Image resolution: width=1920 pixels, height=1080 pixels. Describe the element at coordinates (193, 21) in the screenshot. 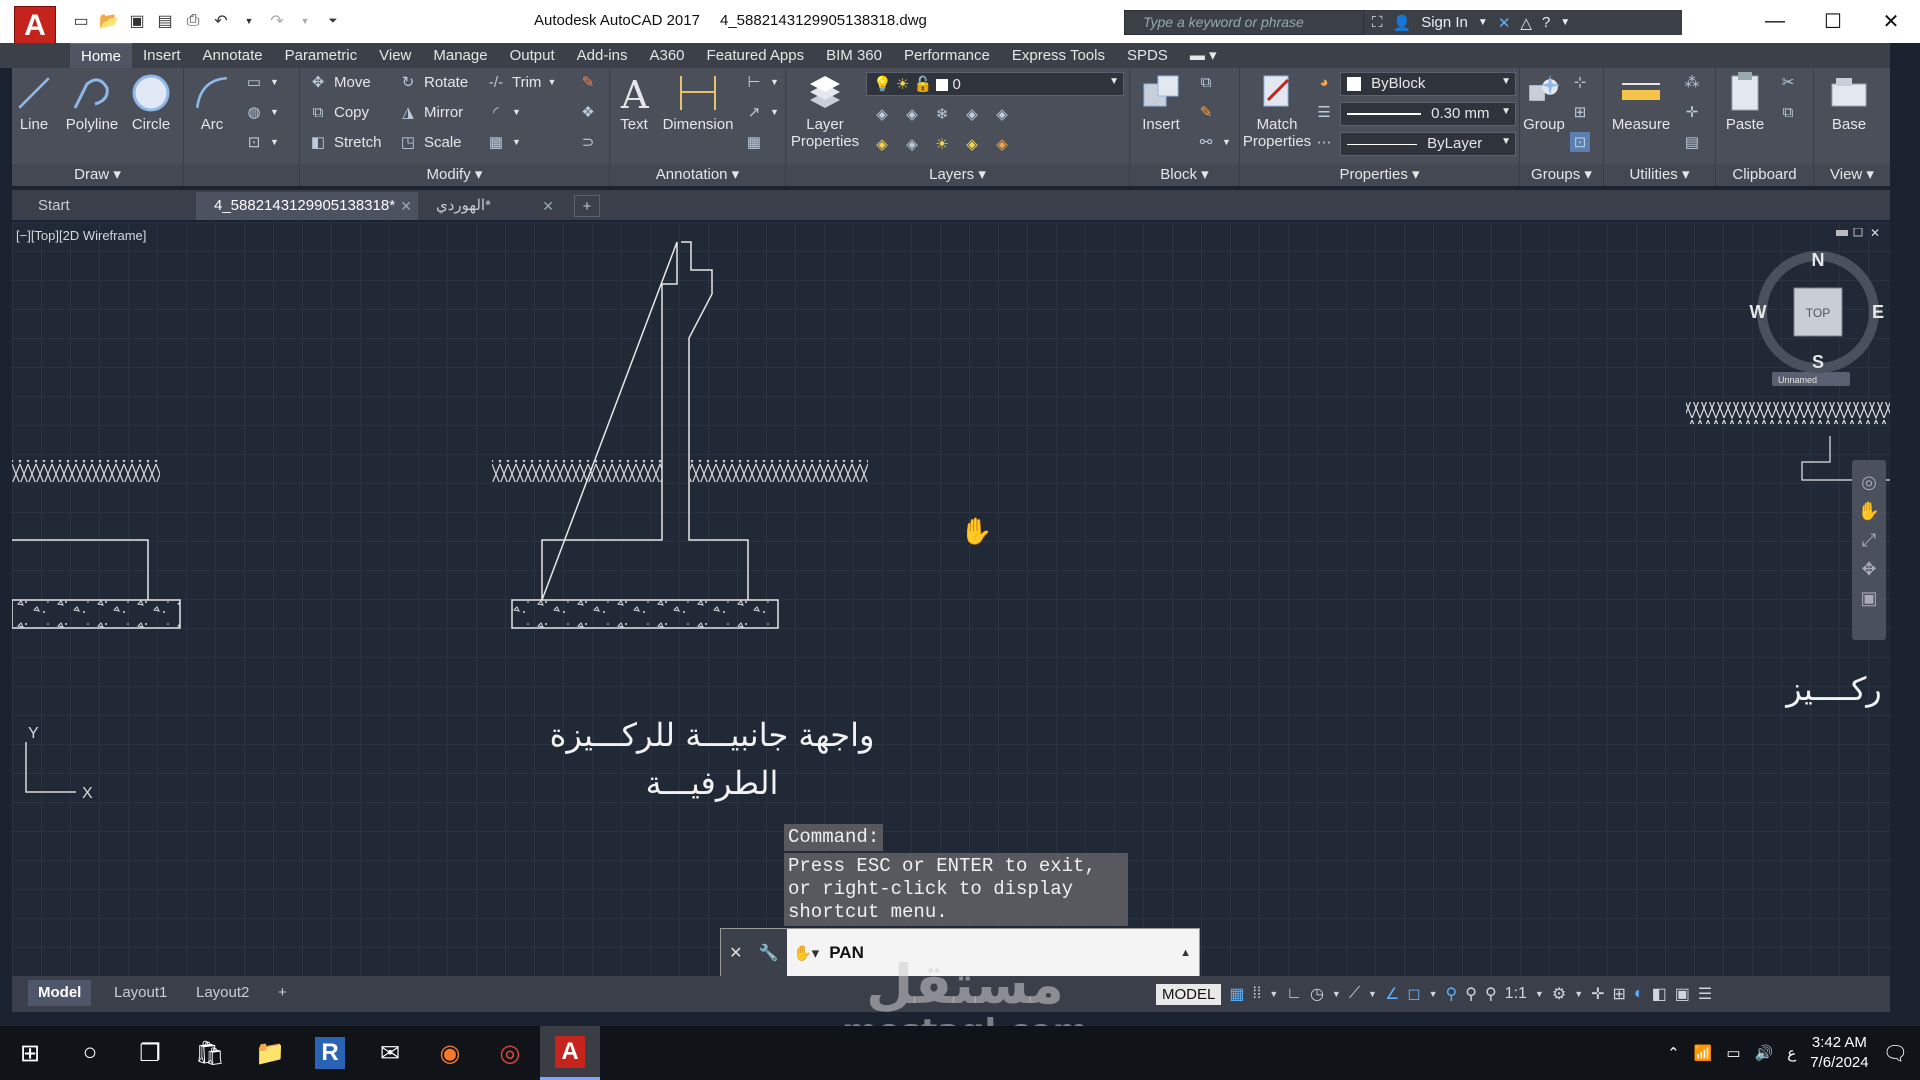

I see `plot-icon: ⎙` at that location.